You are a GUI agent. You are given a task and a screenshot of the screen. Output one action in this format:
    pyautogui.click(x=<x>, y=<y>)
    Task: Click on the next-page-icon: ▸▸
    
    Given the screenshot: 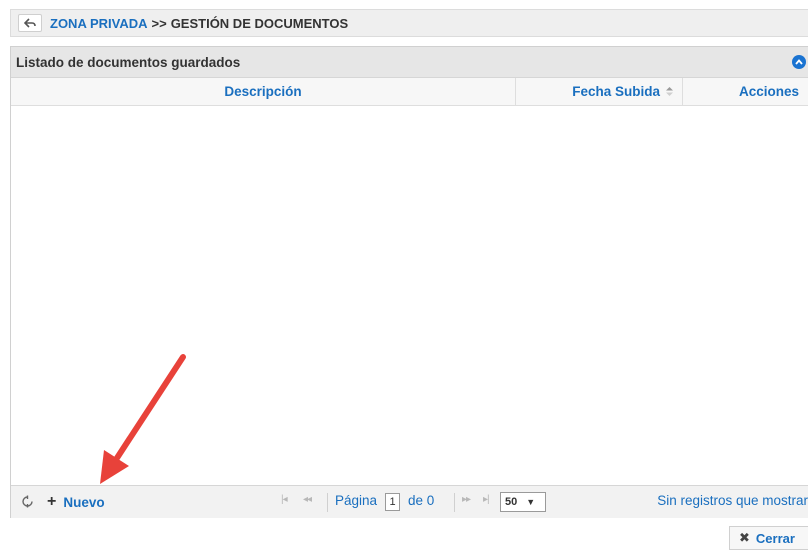 What is the action you would take?
    pyautogui.click(x=466, y=499)
    